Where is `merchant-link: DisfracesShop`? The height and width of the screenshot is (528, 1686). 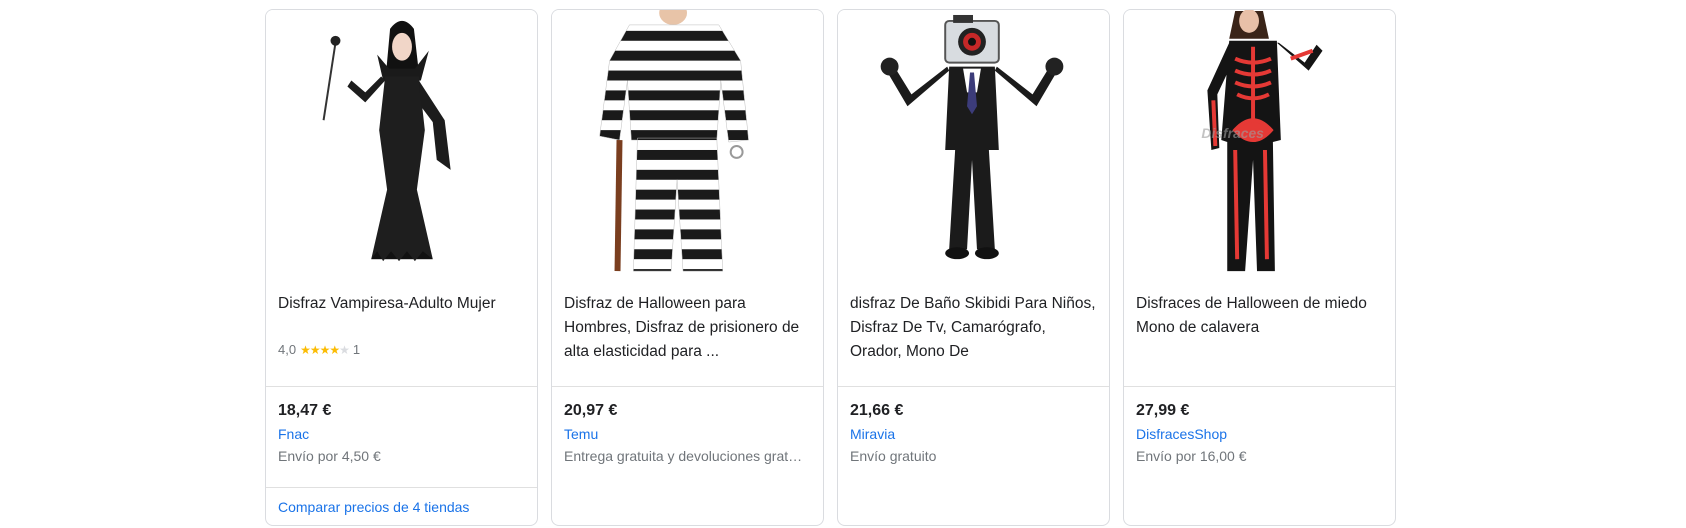 merchant-link: DisfracesShop is located at coordinates (1259, 434).